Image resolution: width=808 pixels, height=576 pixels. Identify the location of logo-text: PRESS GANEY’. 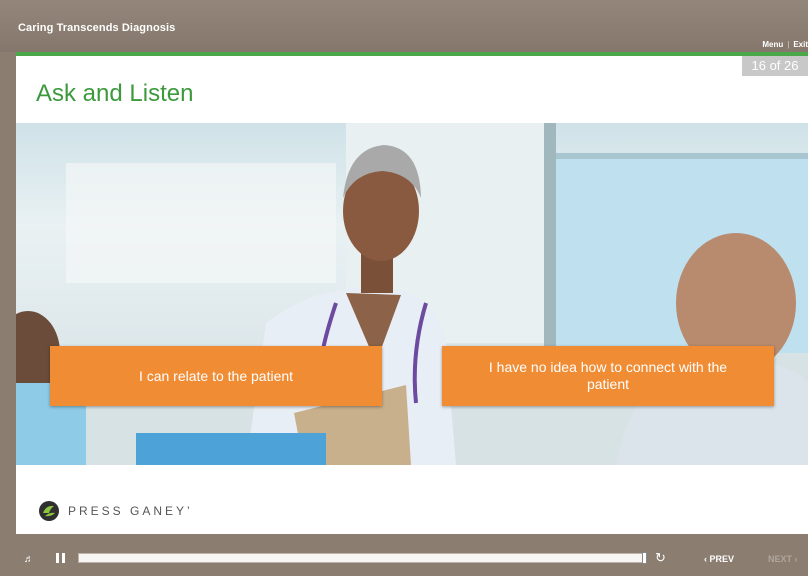
(130, 511).